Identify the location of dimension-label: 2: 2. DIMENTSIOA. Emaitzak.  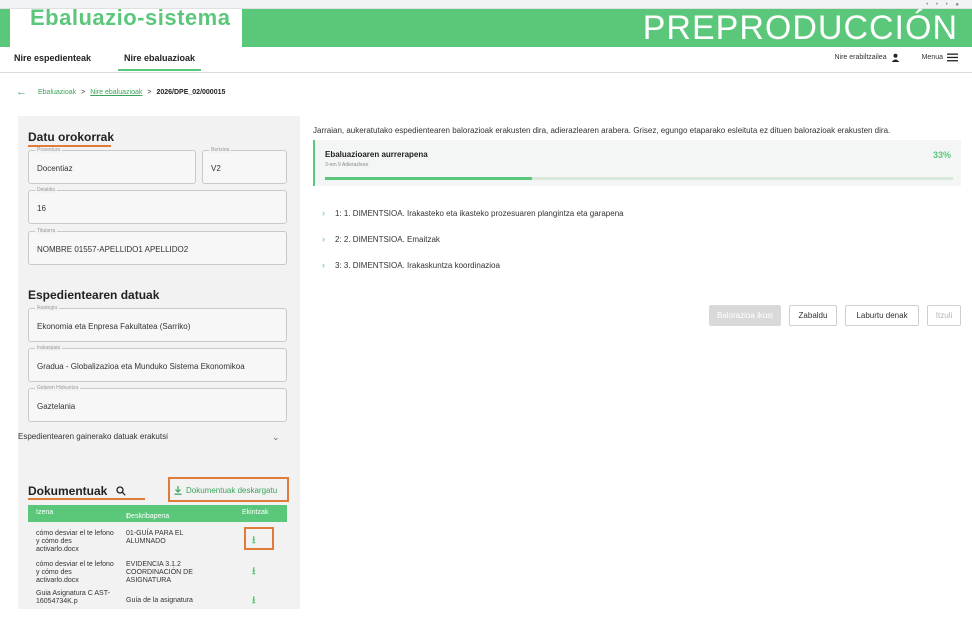
(387, 239).